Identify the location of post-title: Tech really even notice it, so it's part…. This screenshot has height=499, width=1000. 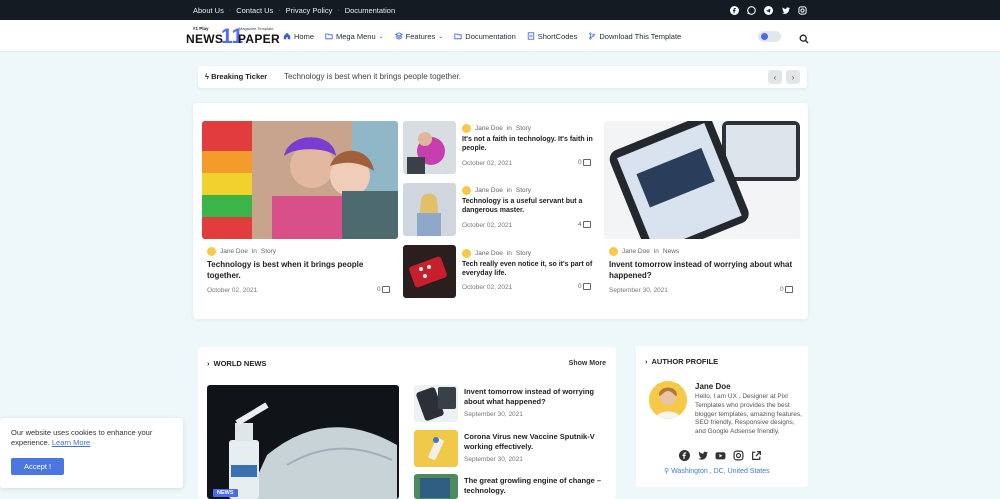
(529, 269).